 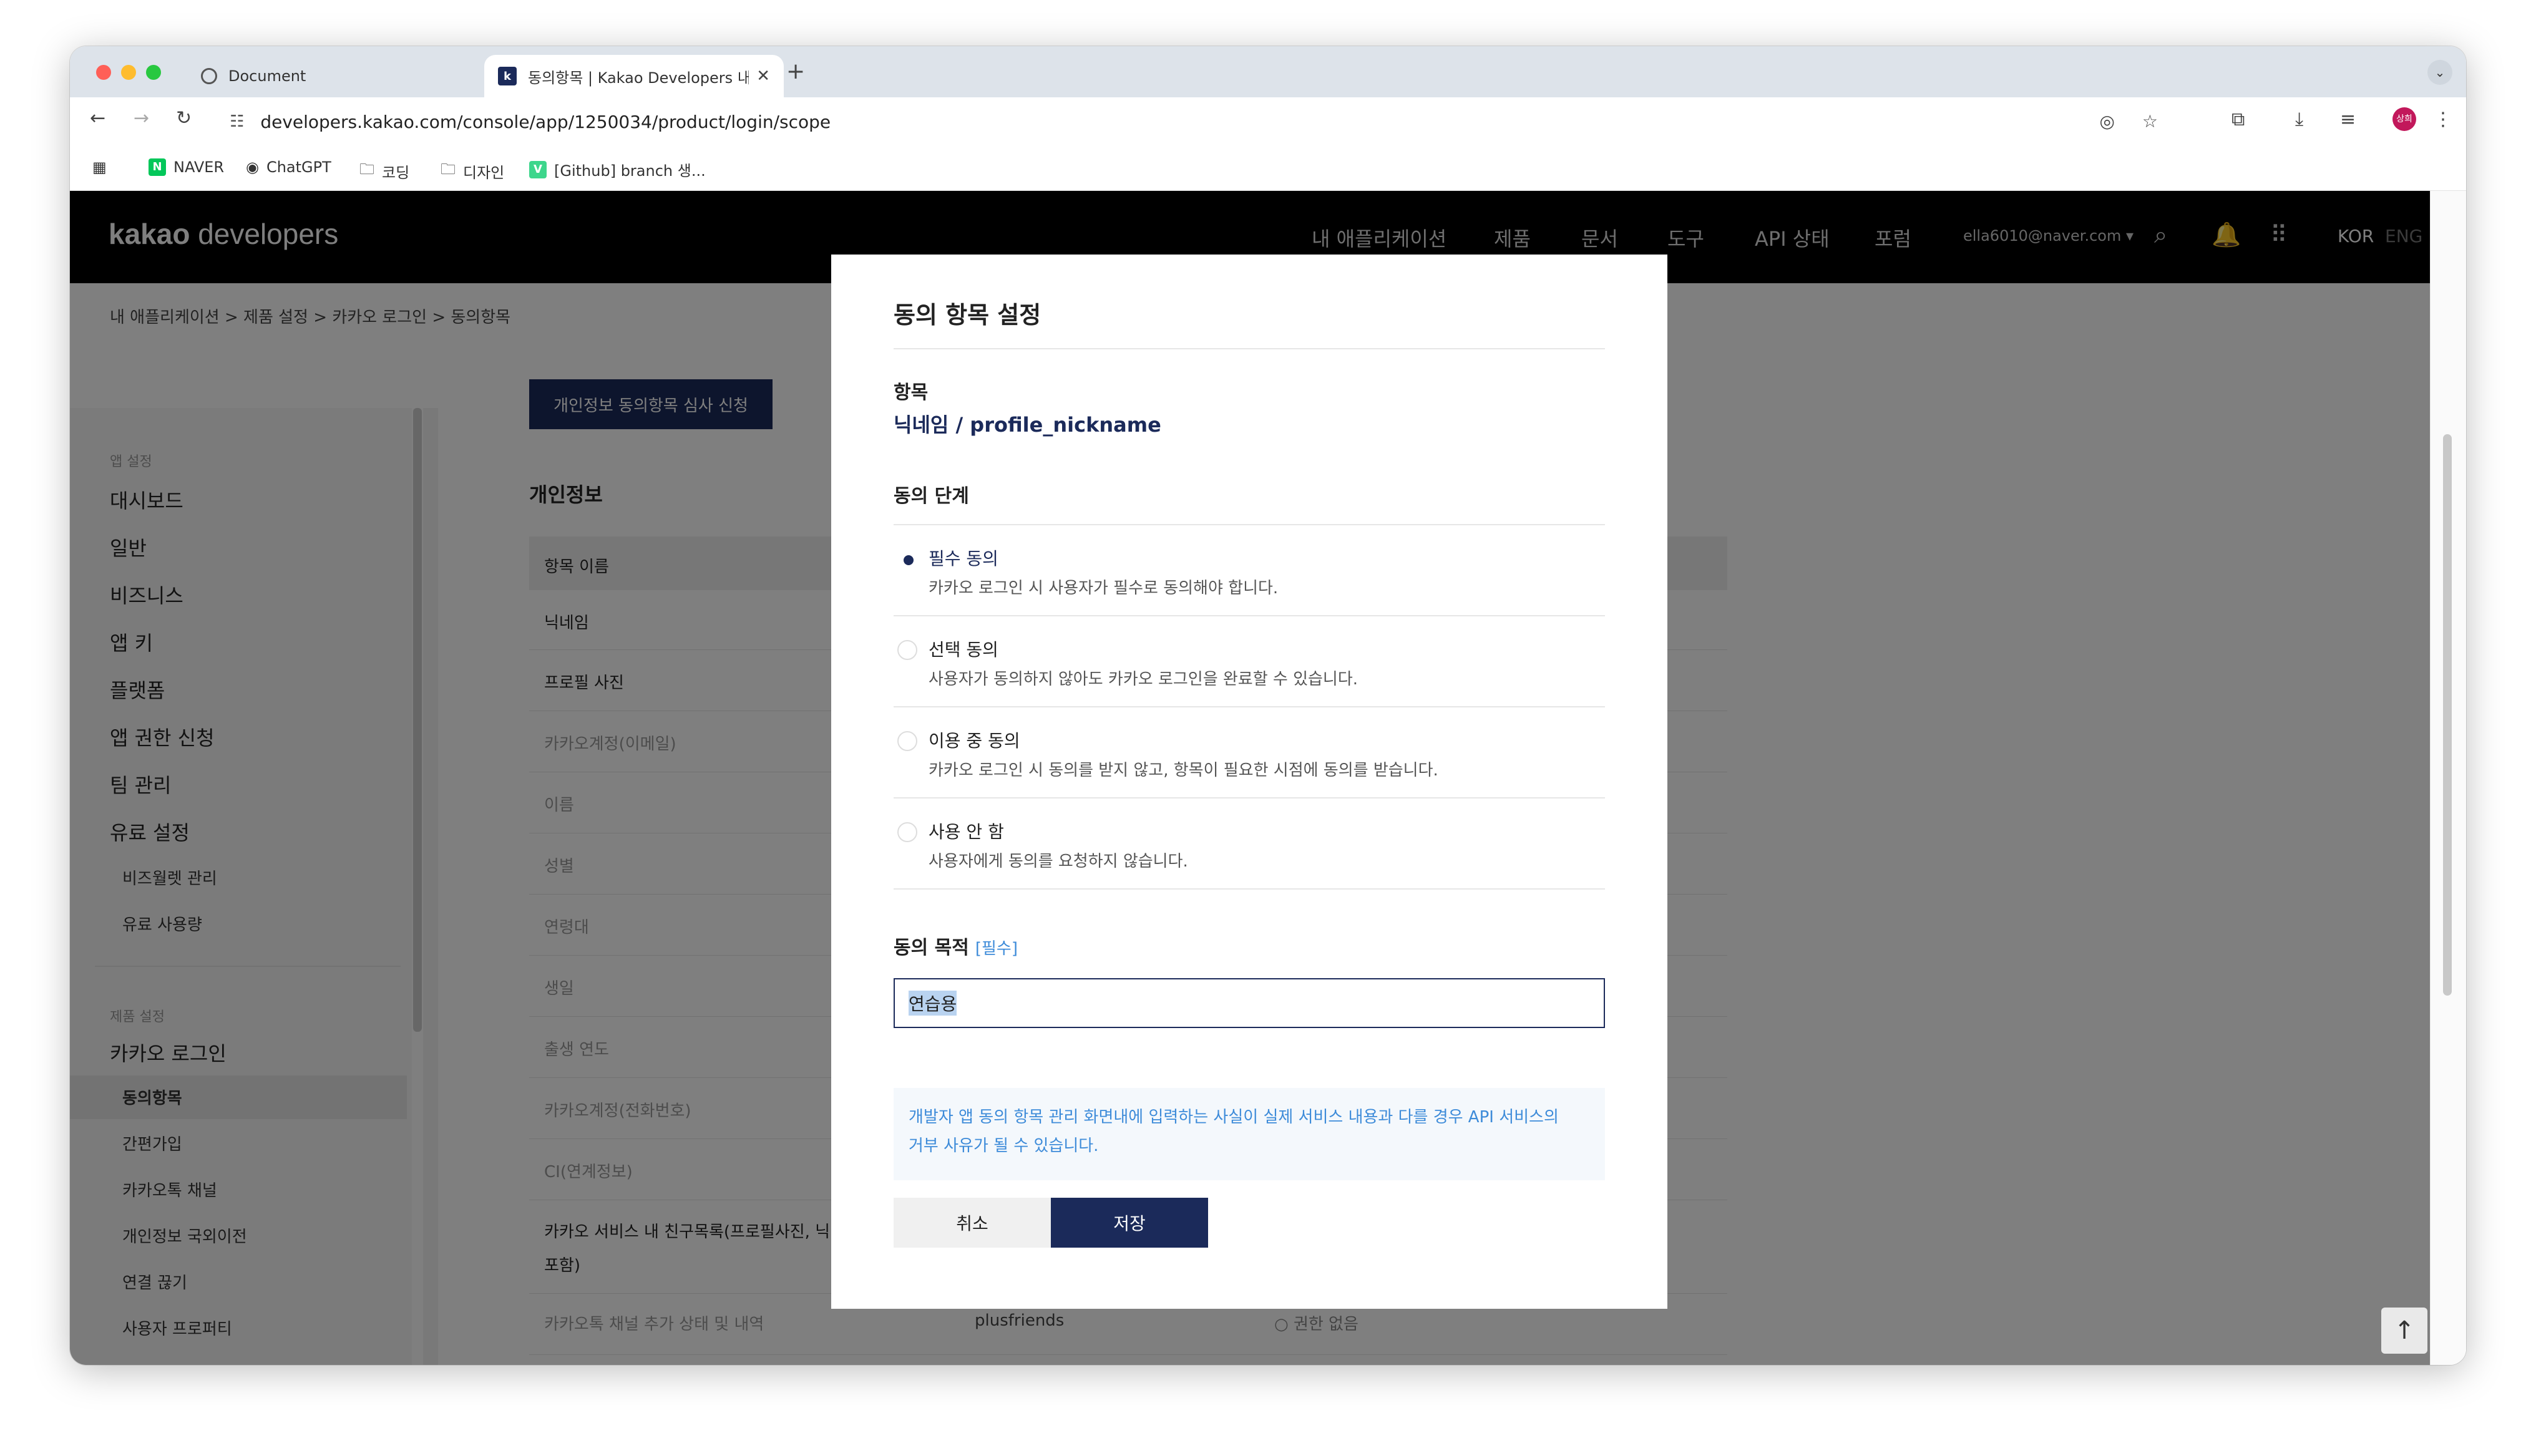 I want to click on reload-icon: ↻, so click(x=184, y=118).